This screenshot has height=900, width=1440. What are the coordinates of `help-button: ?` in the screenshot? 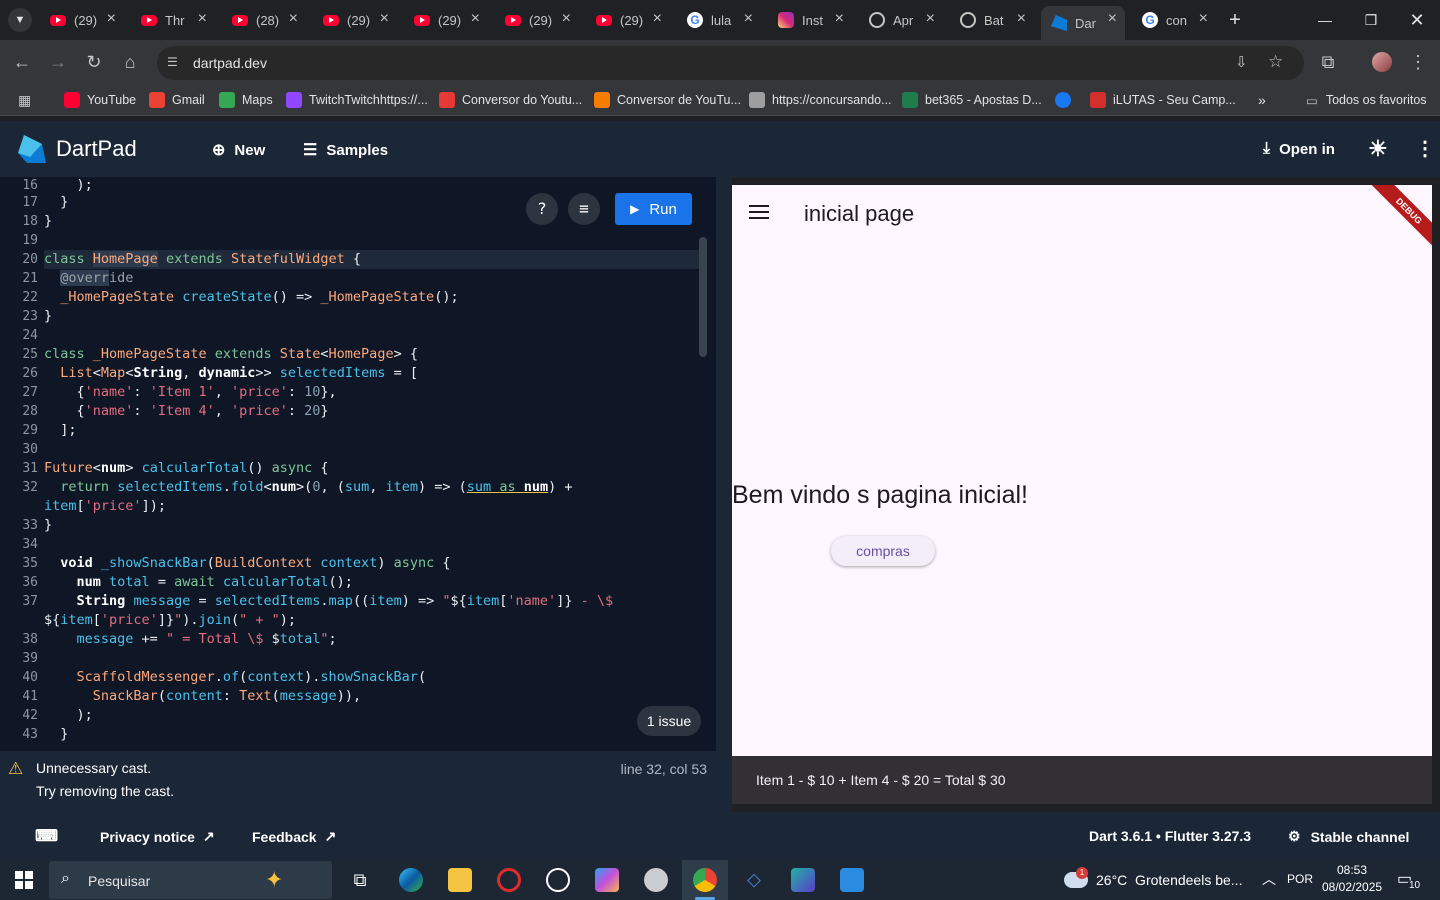 It's located at (542, 209).